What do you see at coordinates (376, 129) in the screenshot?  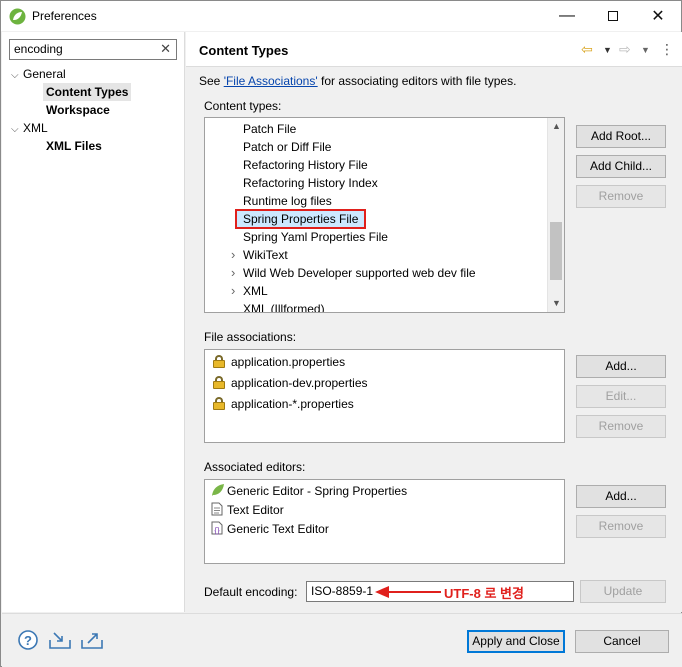 I see `content-type-item: Patch File` at bounding box center [376, 129].